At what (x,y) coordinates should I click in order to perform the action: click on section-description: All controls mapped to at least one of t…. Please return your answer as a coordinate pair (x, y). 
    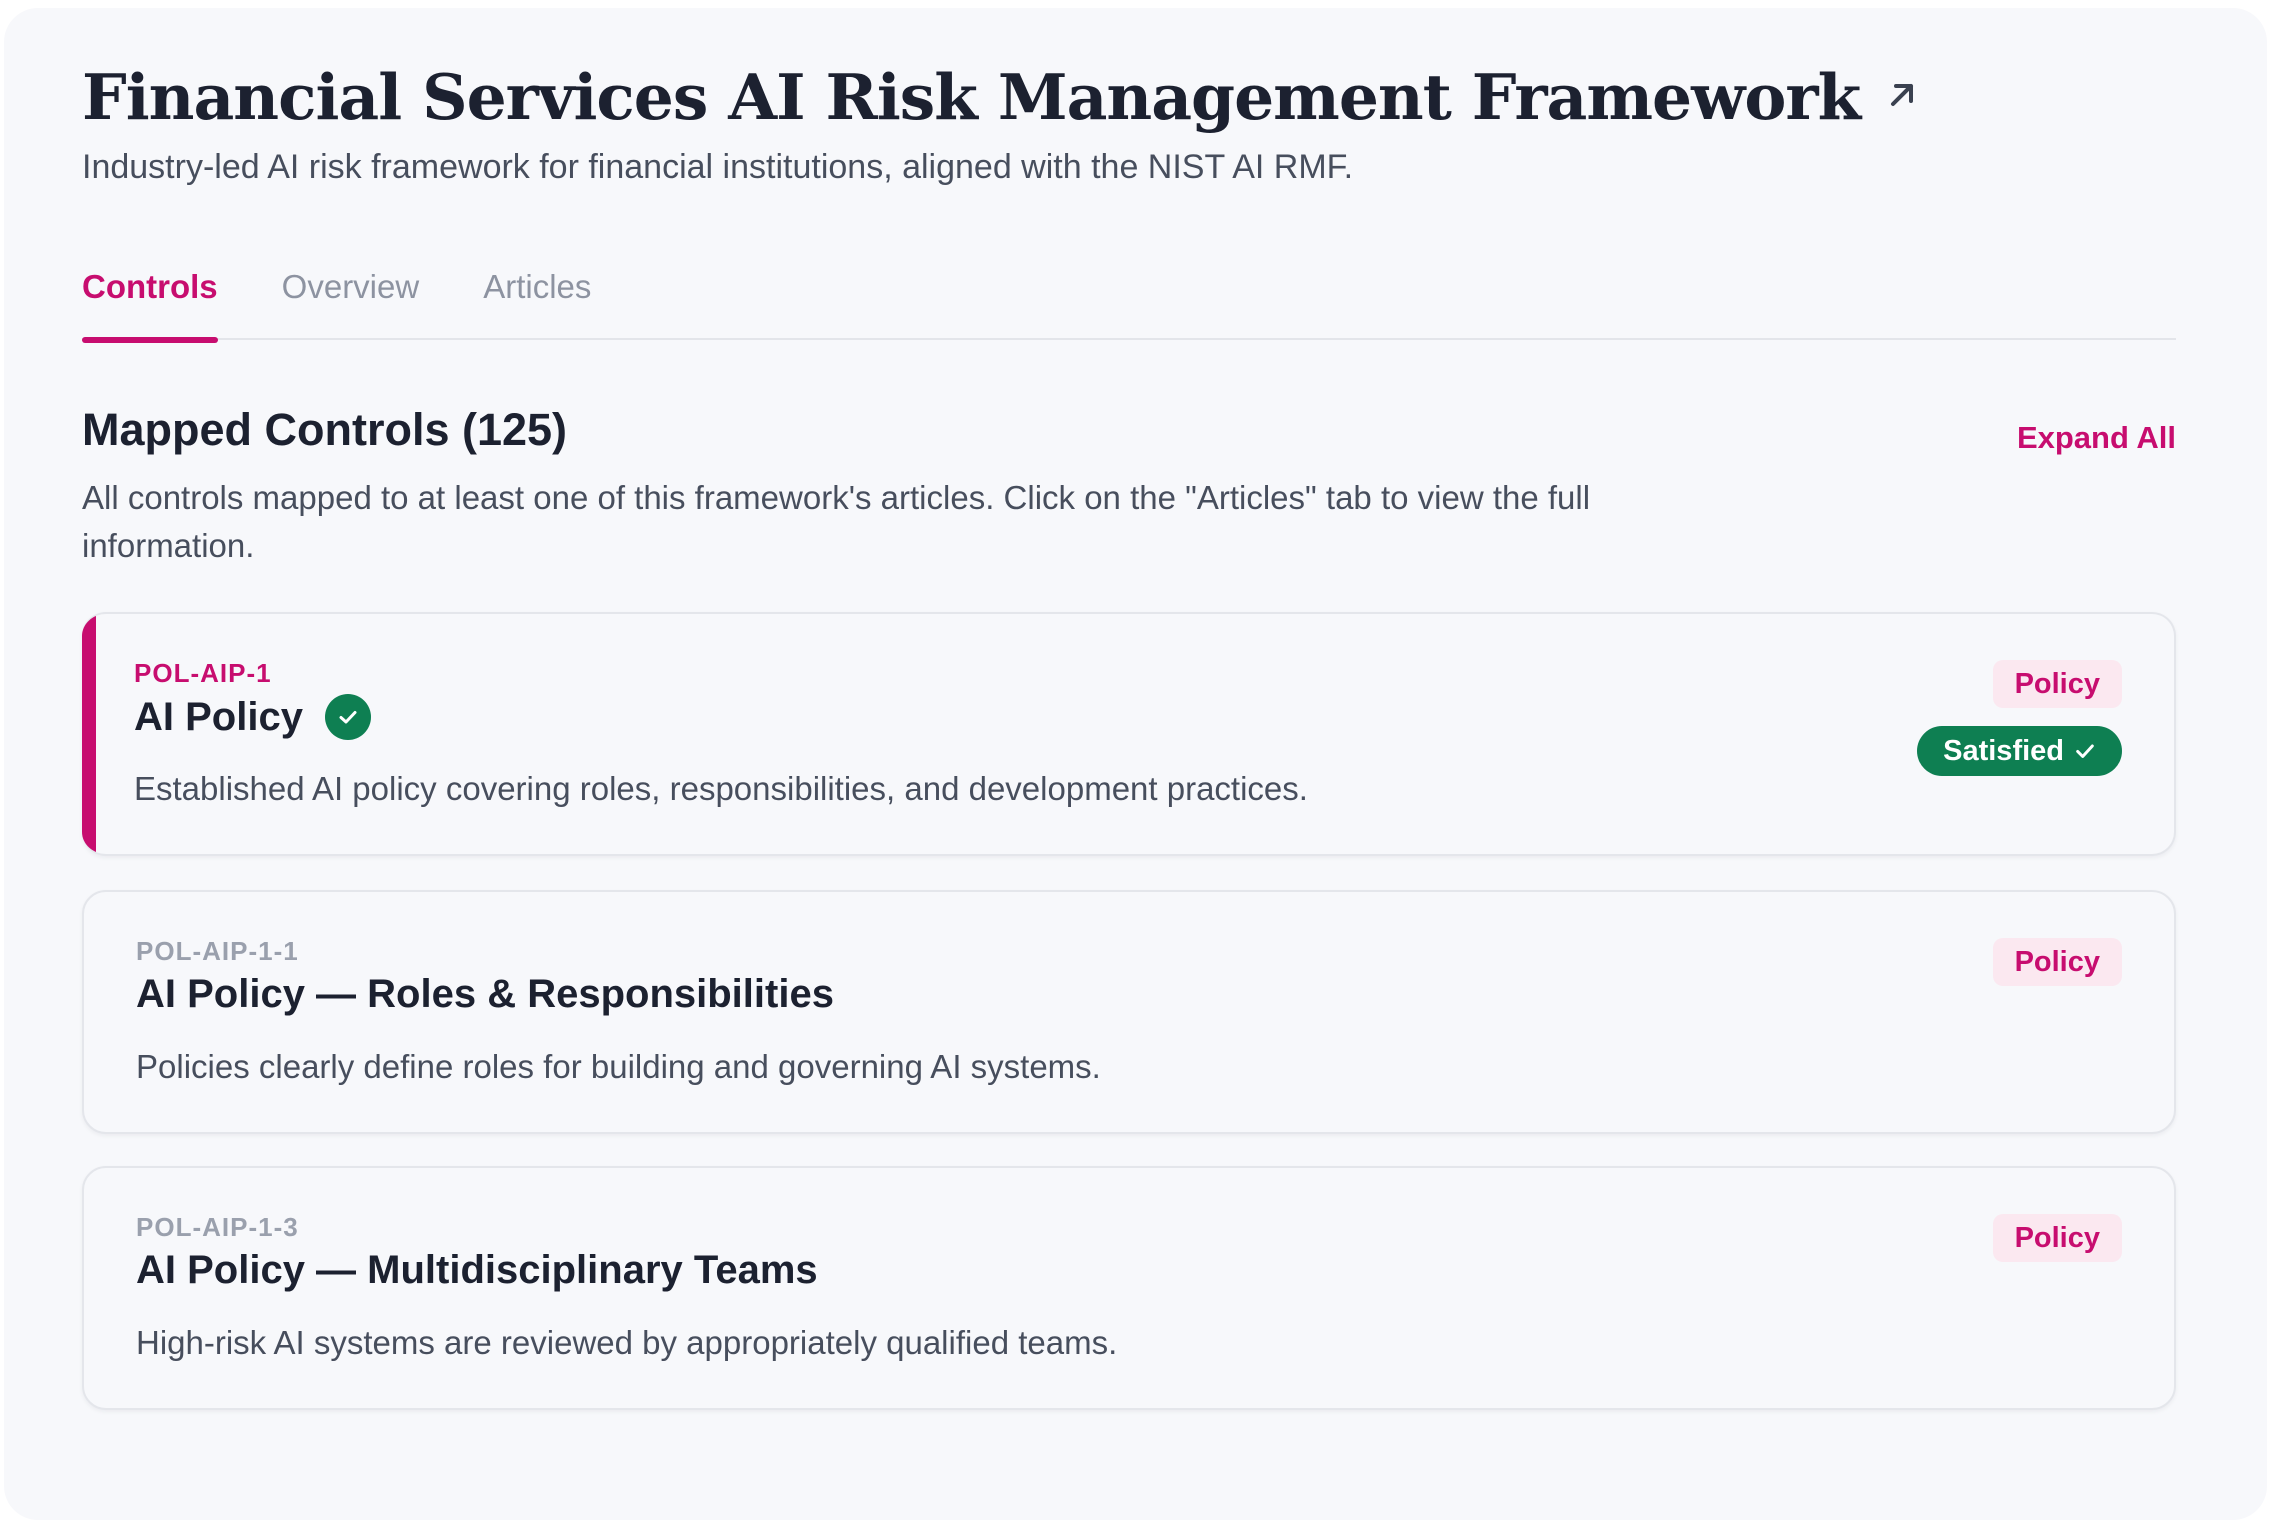
    Looking at the image, I should click on (836, 521).